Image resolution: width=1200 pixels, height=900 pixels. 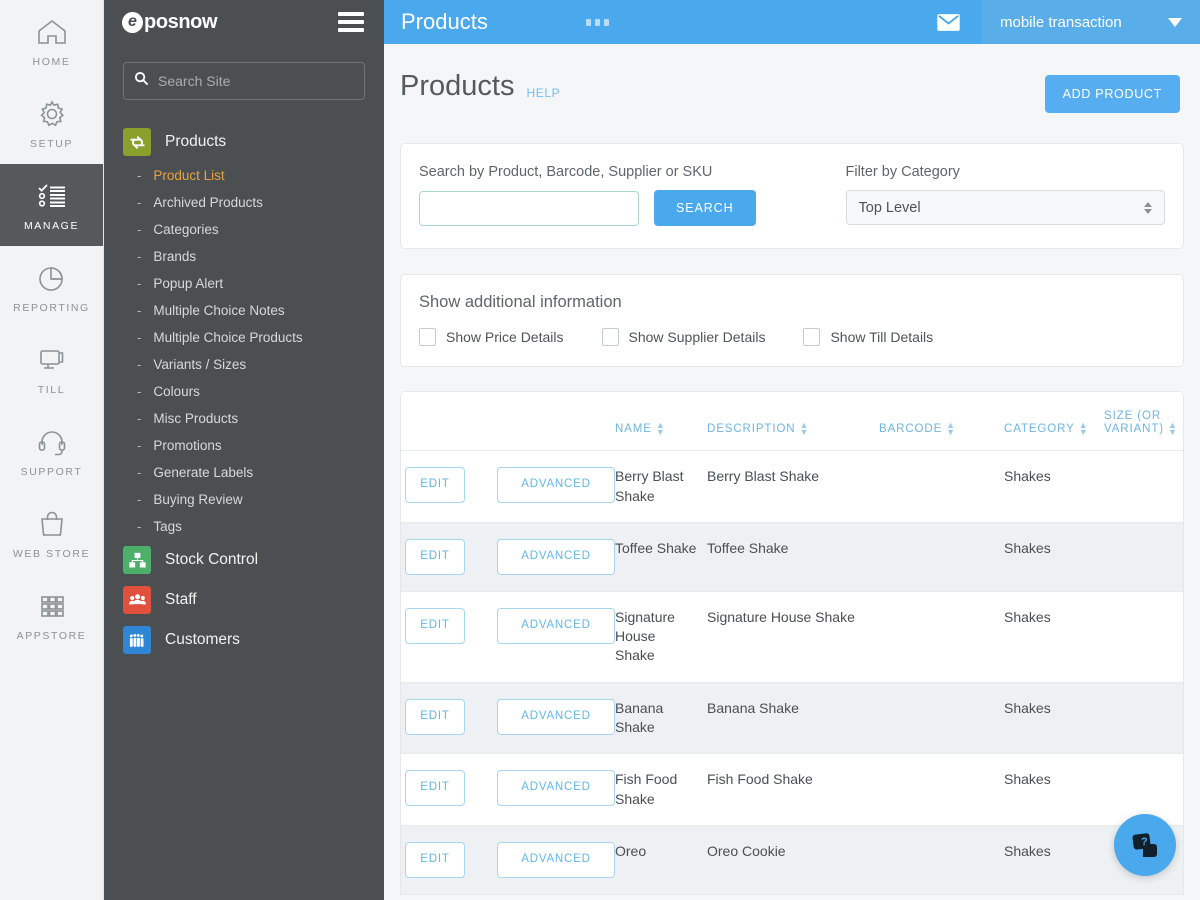 What do you see at coordinates (244, 560) in the screenshot?
I see `sidebar-section-stock-control: Stock Control` at bounding box center [244, 560].